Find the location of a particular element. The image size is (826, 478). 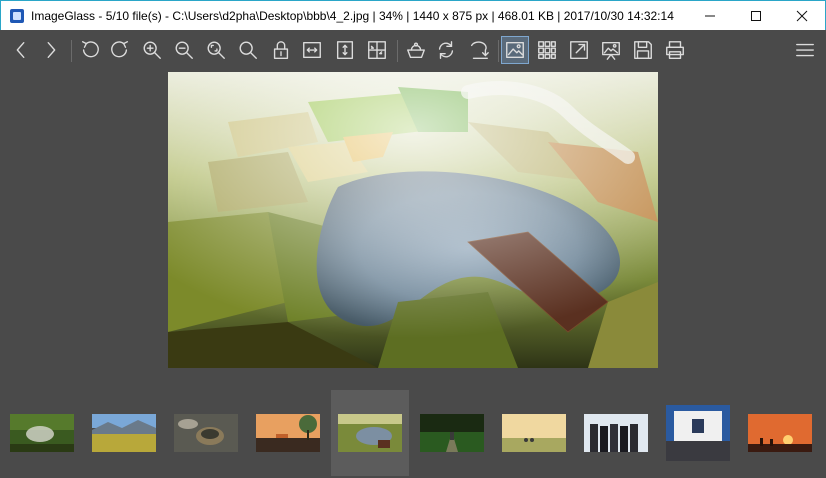

minimize-button is located at coordinates (710, 16).